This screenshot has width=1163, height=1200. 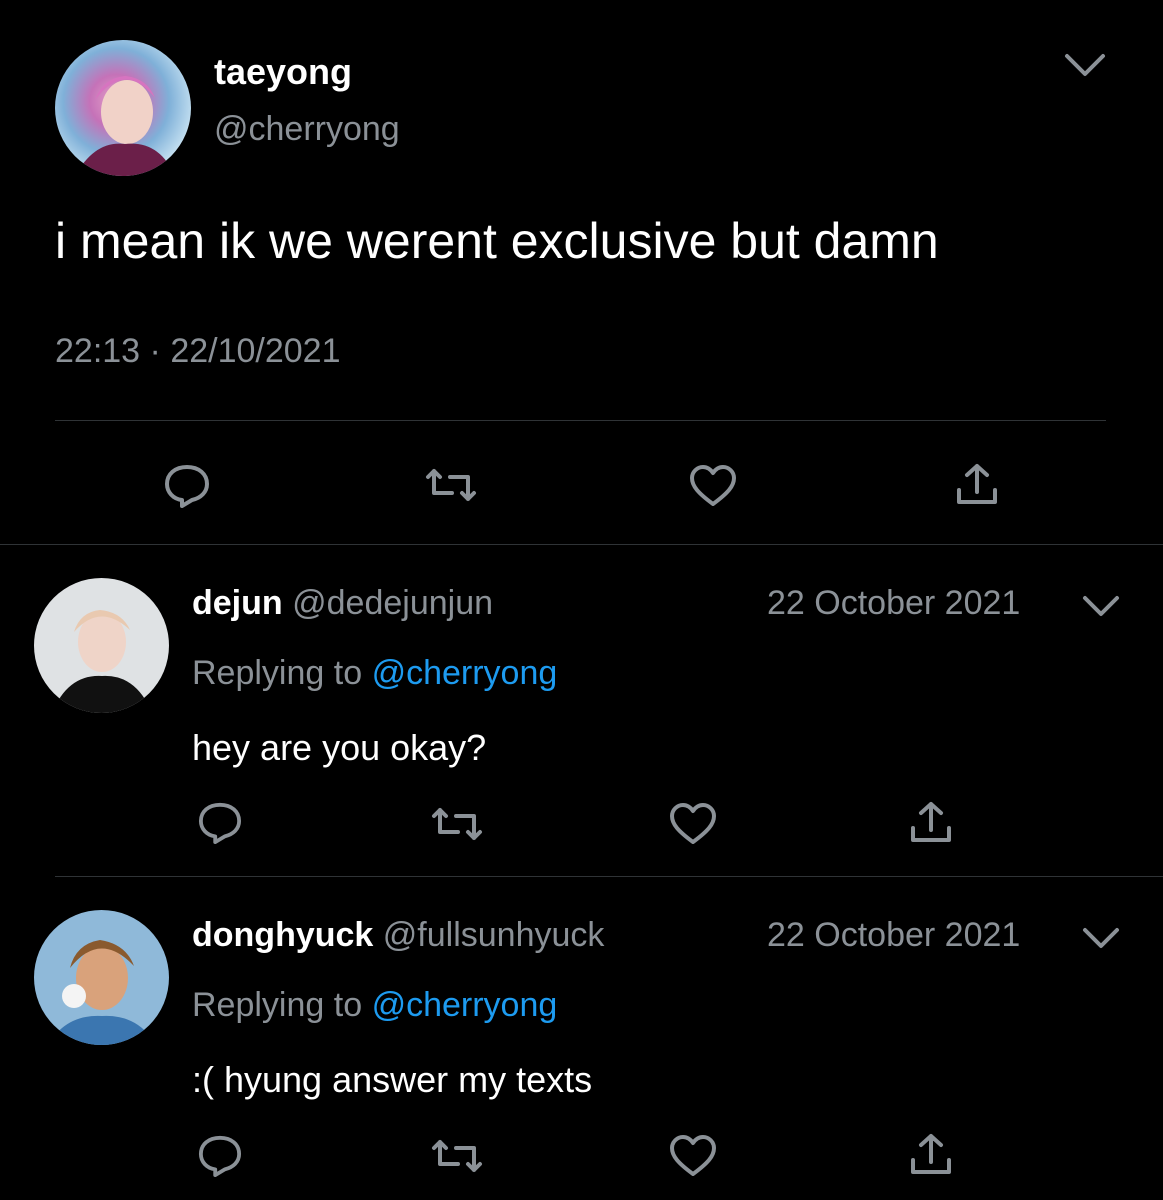 What do you see at coordinates (283, 72) in the screenshot?
I see `display-name: taeyong` at bounding box center [283, 72].